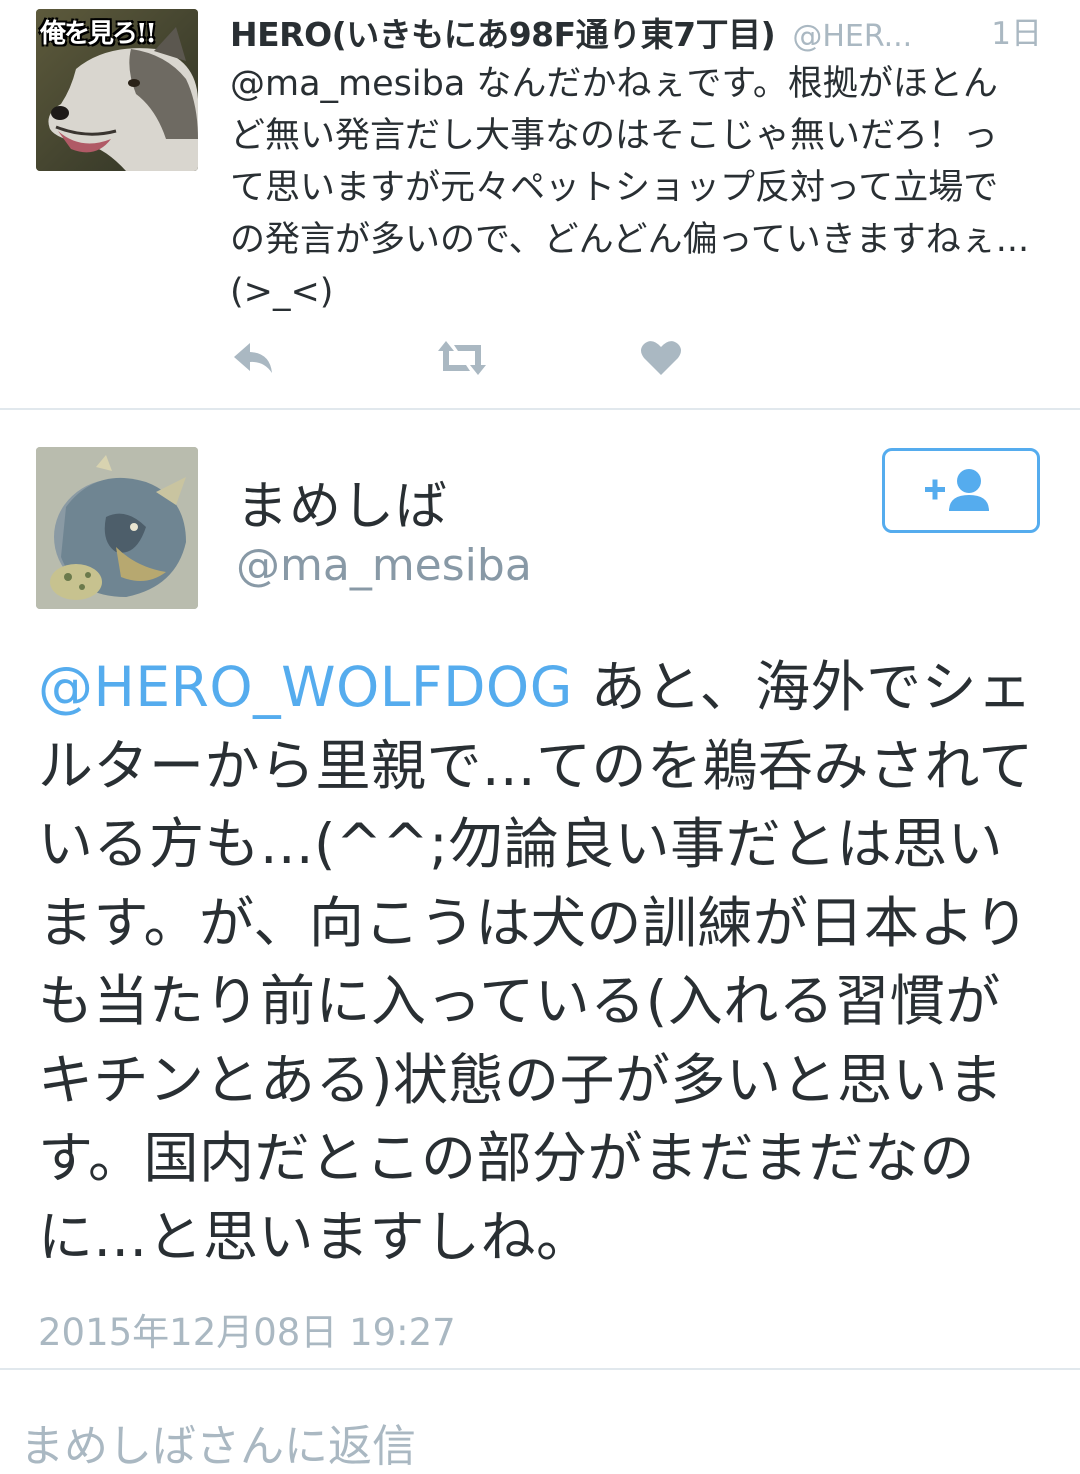 This screenshot has height=1474, width=1080. What do you see at coordinates (503, 34) in the screenshot?
I see `reply-author-name: HERO(いきもにあ98F通り東7丁目)` at bounding box center [503, 34].